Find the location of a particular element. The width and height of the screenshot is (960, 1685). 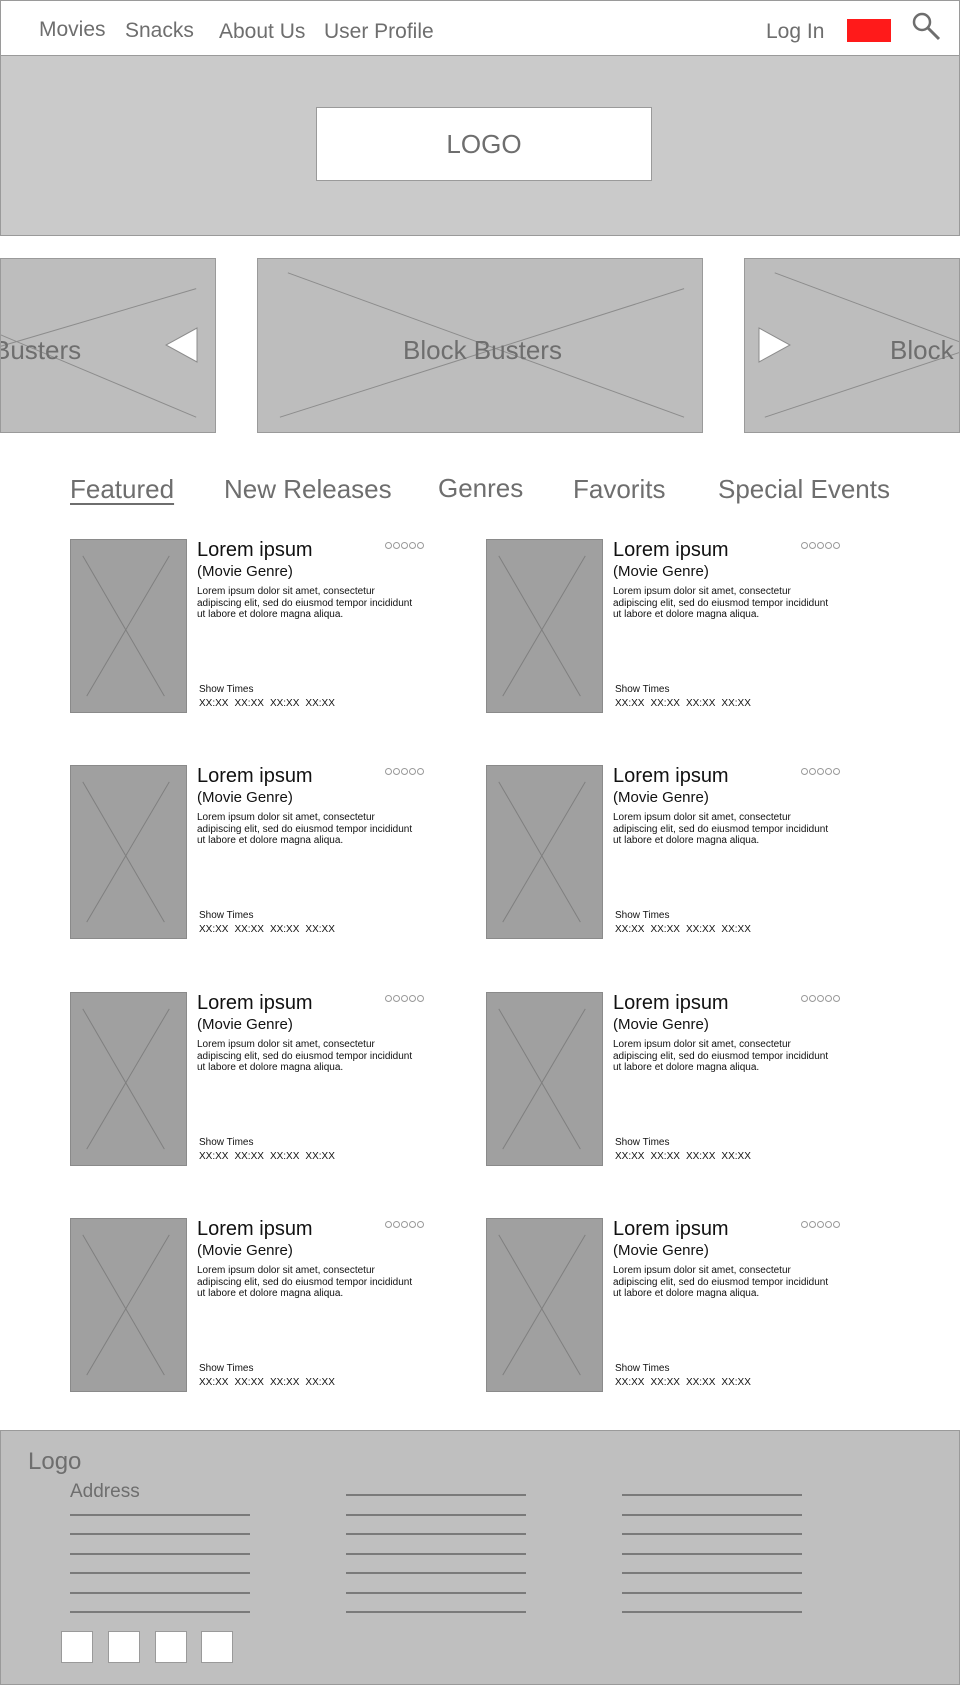

footer-logo: Logo is located at coordinates (54, 1462).